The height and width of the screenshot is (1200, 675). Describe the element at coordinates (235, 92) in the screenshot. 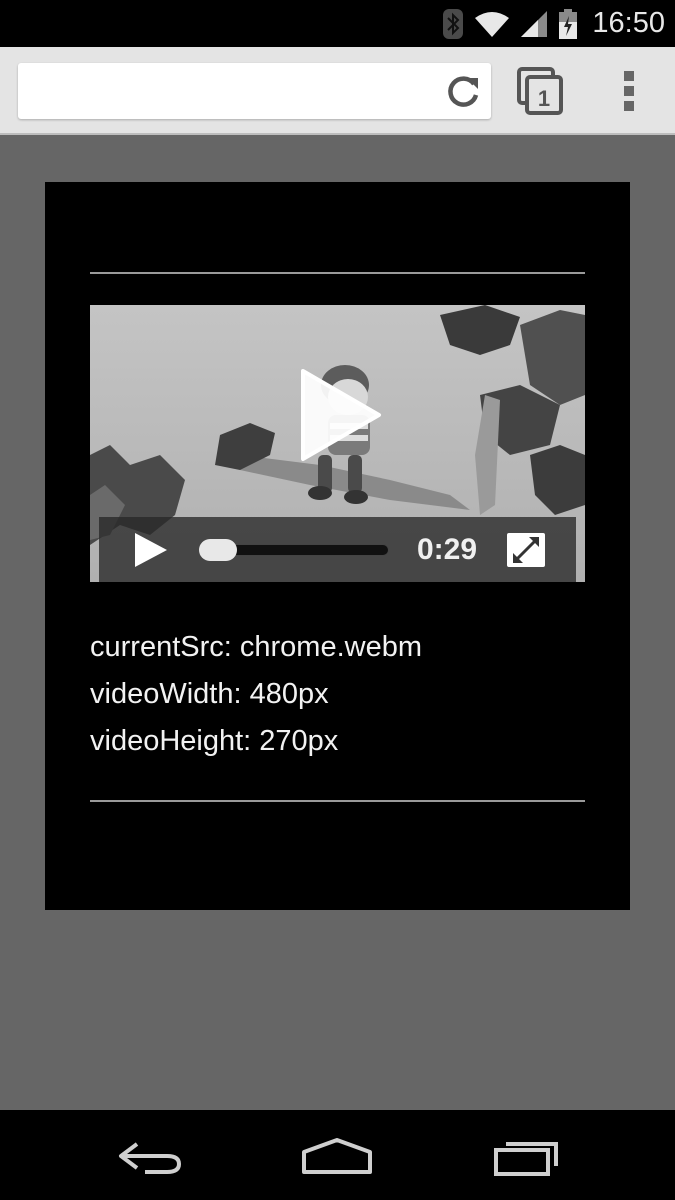

I see `url-input` at that location.